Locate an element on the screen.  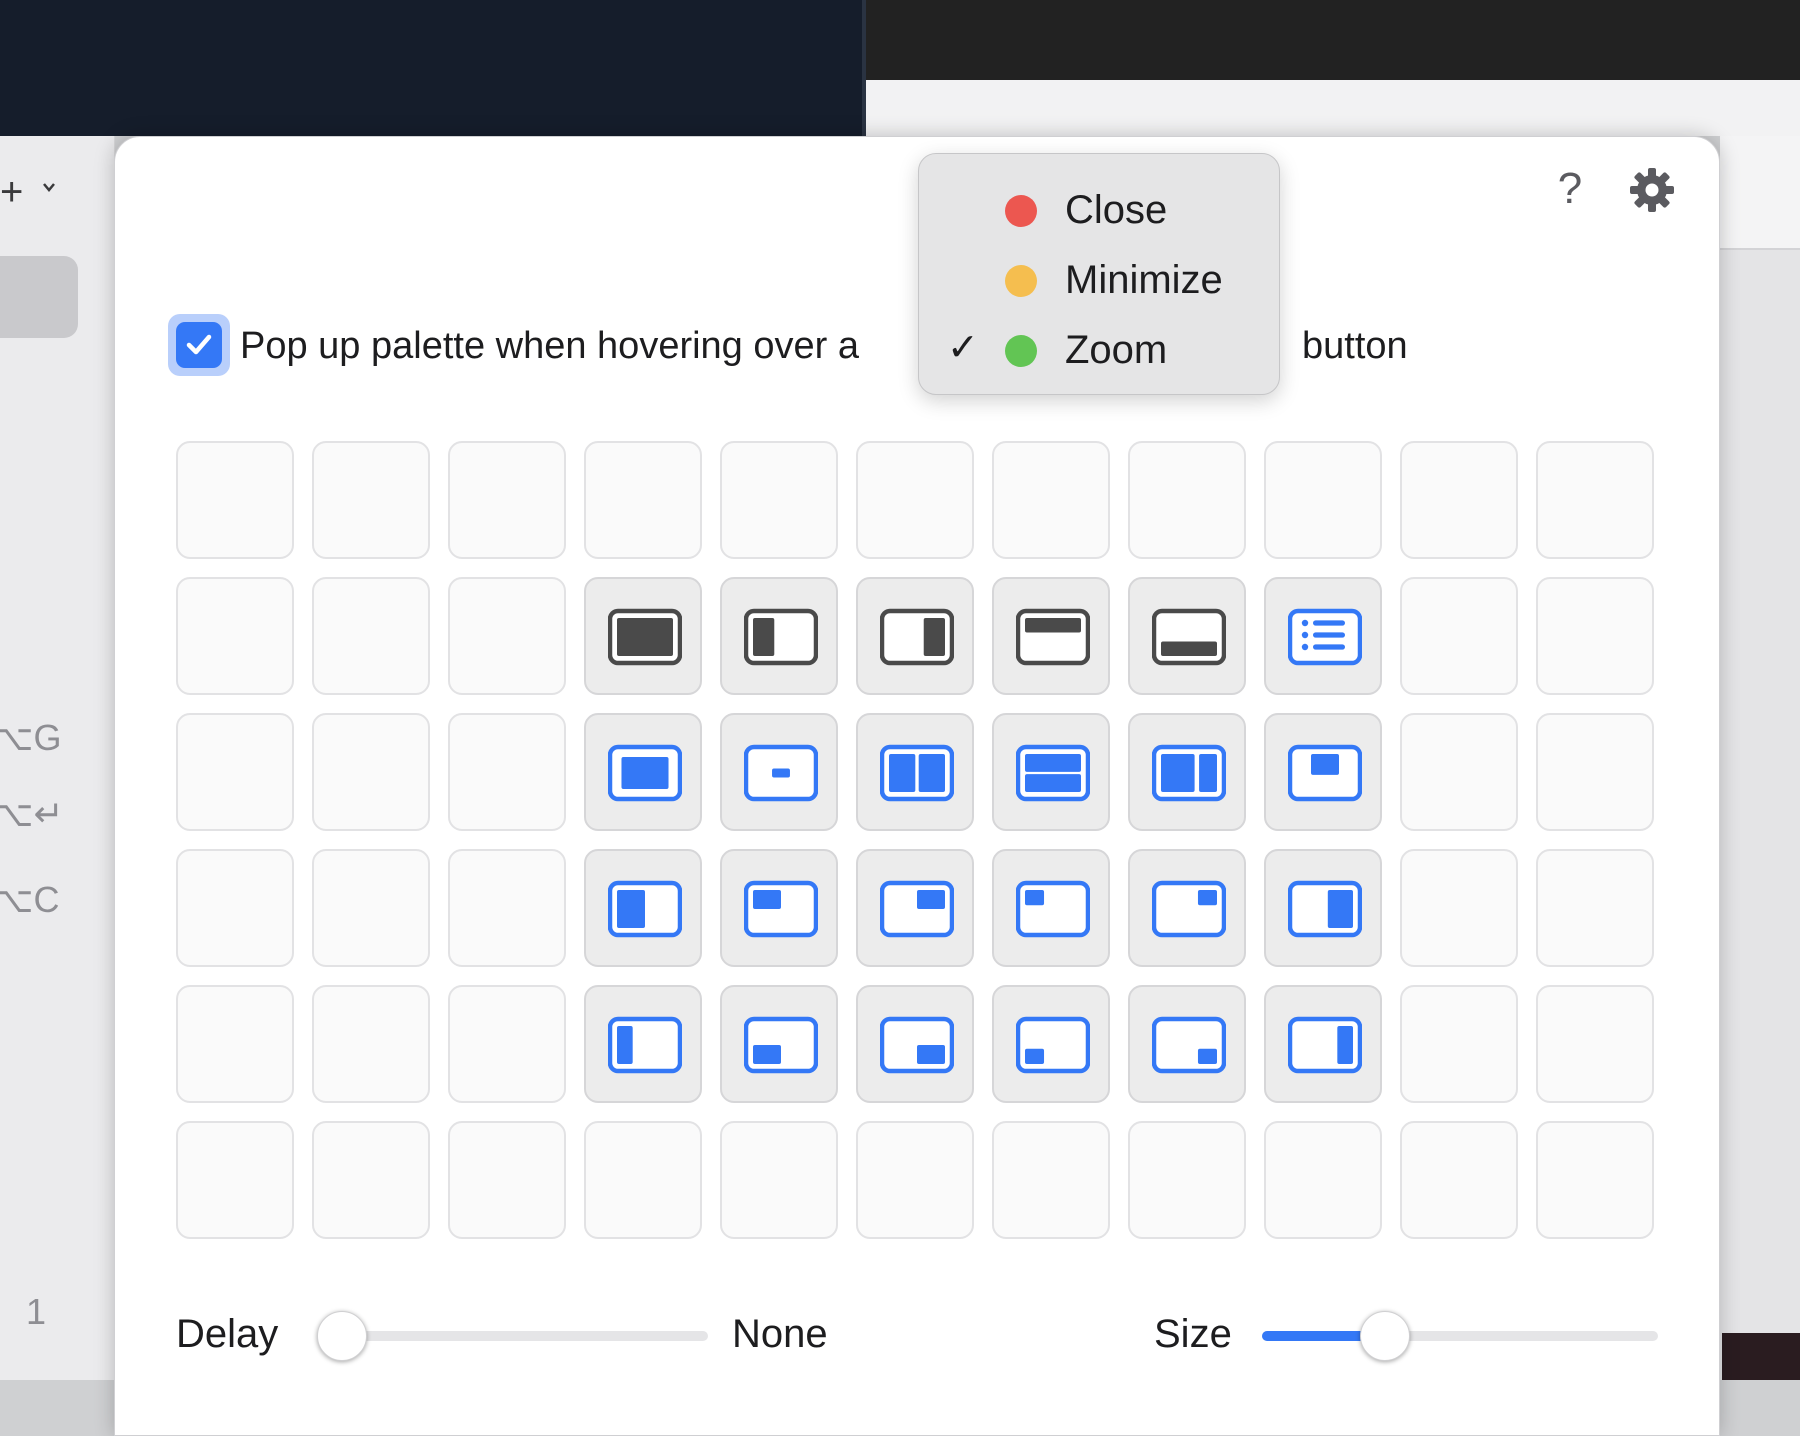
palette-cell-left-half is located at coordinates (779, 636).